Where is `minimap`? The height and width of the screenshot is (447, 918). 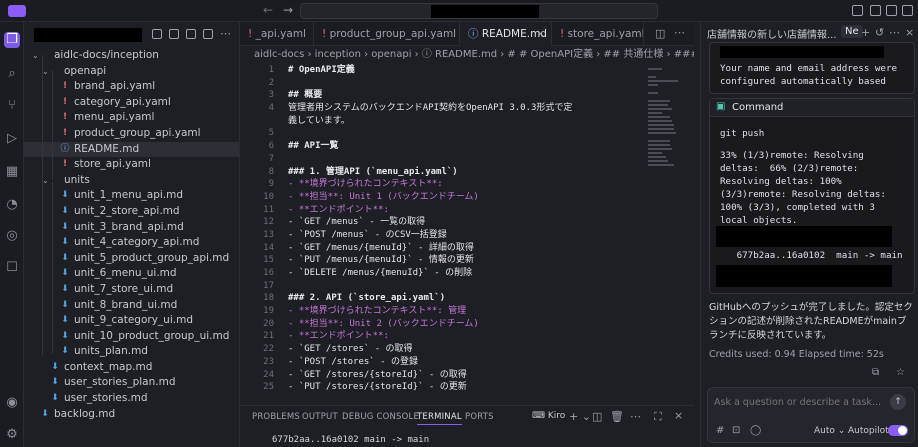
minimap is located at coordinates (664, 124).